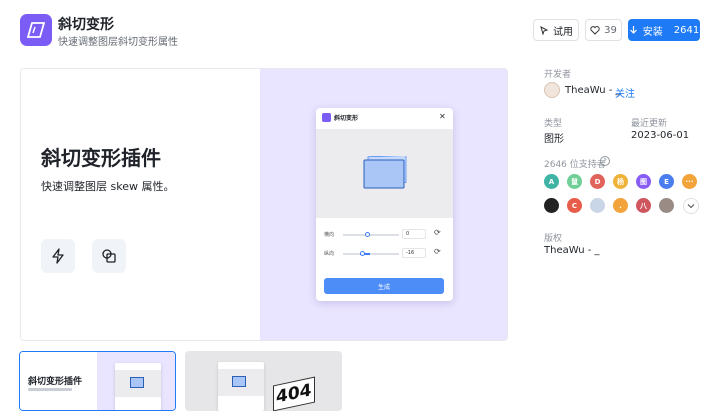 This screenshot has height=411, width=720. Describe the element at coordinates (414, 234) in the screenshot. I see `row1-value: 0` at that location.